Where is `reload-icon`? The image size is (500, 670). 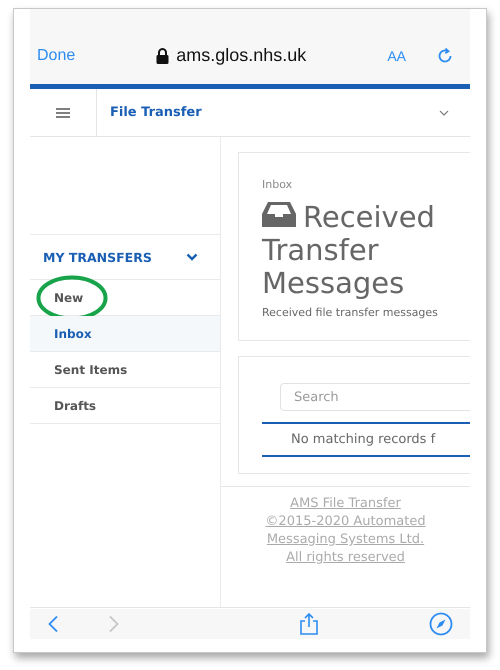 reload-icon is located at coordinates (445, 55).